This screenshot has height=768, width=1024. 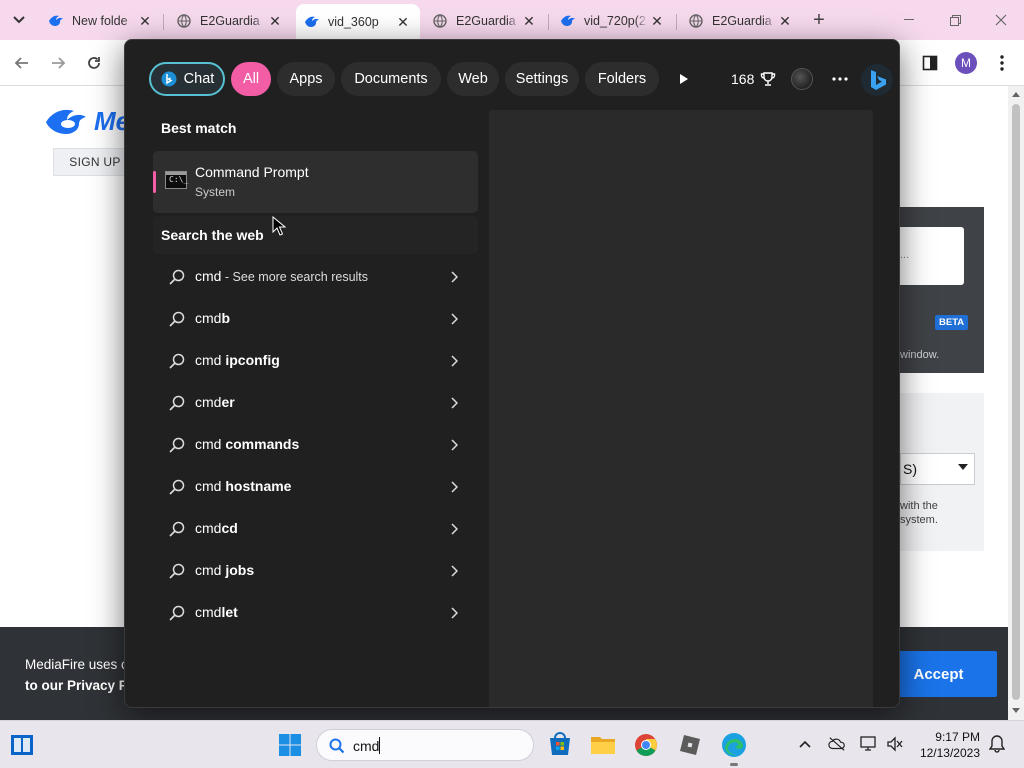 I want to click on filter-chat: Chat, so click(x=187, y=79).